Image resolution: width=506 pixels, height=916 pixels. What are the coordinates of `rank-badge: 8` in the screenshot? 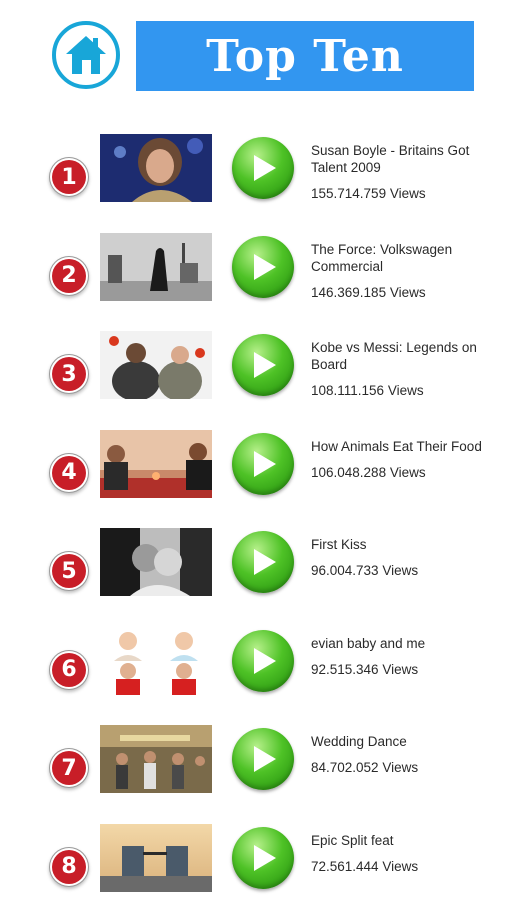 It's located at (69, 867).